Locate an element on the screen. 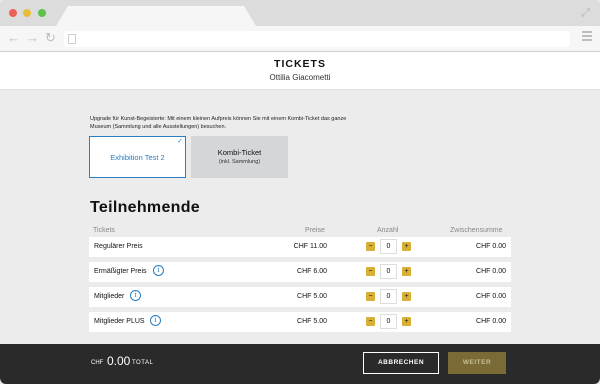 The width and height of the screenshot is (600, 384). next-button: WEITER is located at coordinates (477, 363).